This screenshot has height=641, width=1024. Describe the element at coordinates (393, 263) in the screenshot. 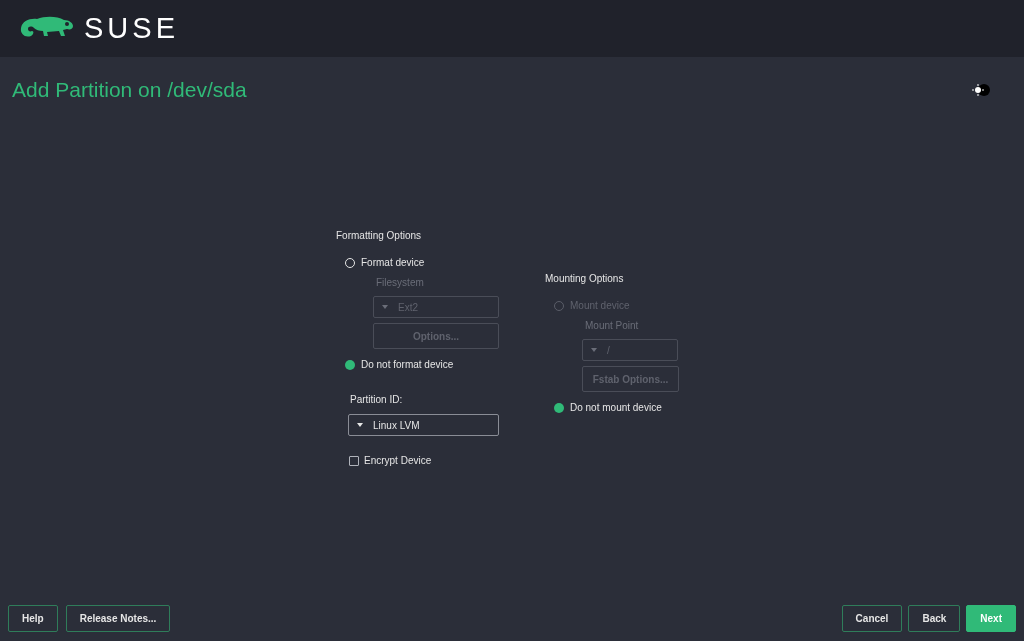

I see `radio-label: Format device` at that location.